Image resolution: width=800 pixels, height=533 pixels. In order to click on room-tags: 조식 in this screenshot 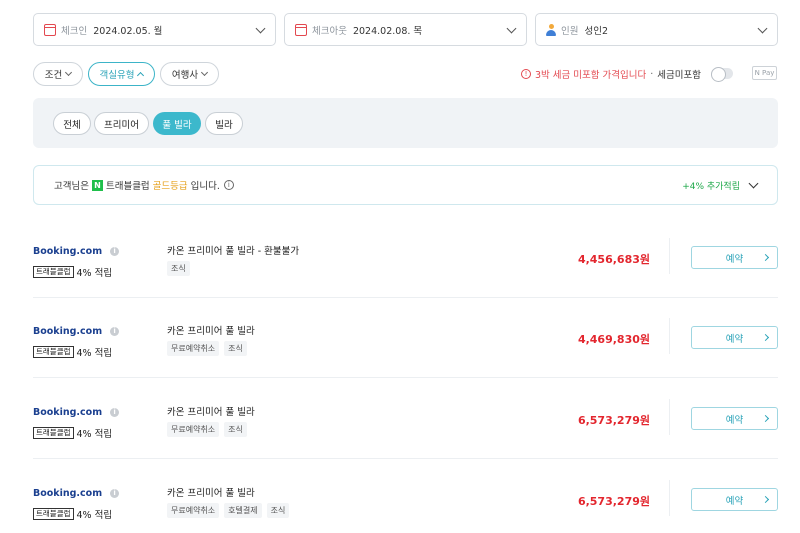, I will do `click(181, 268)`.